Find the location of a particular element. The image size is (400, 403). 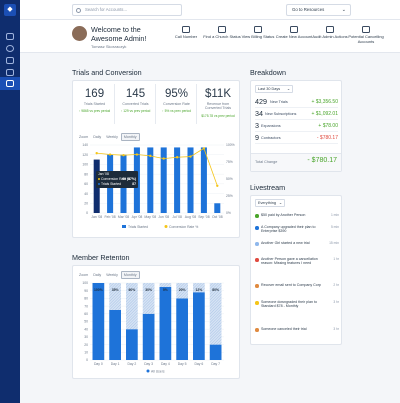

data-label: 100% is located at coordinates (98, 290).